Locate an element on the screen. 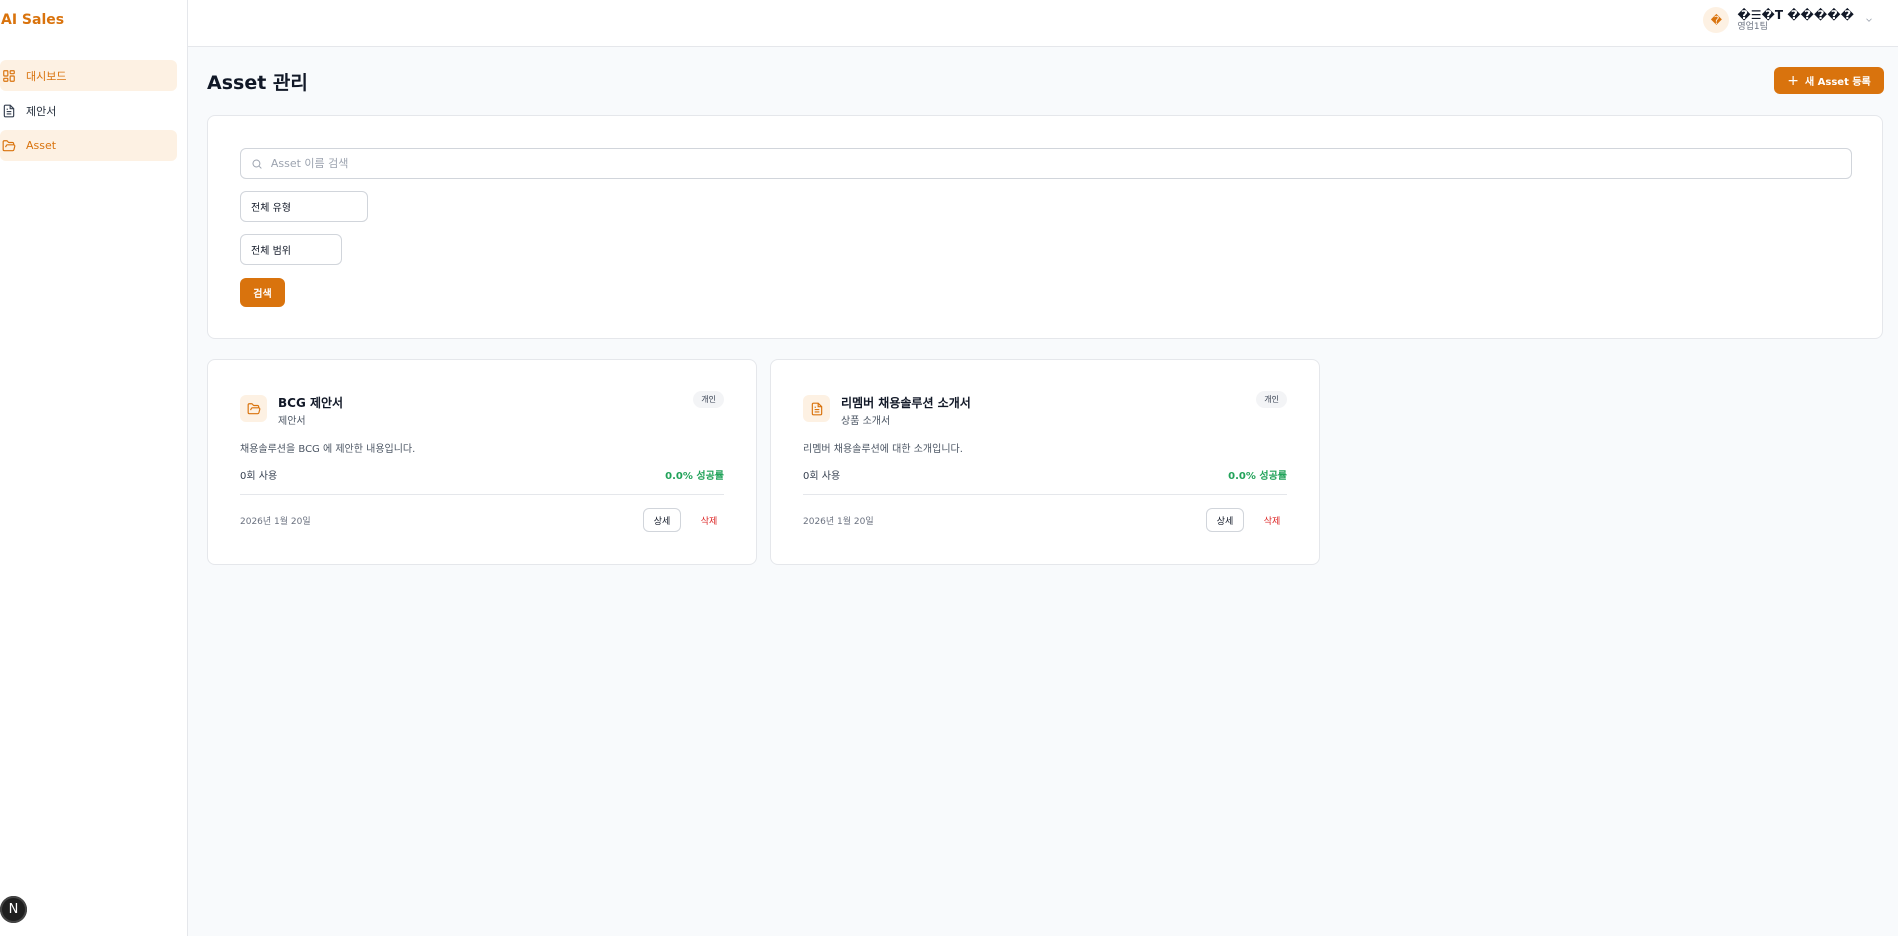  user-menu: � �☰�T ����� 영업1팀 is located at coordinates (1788, 20).